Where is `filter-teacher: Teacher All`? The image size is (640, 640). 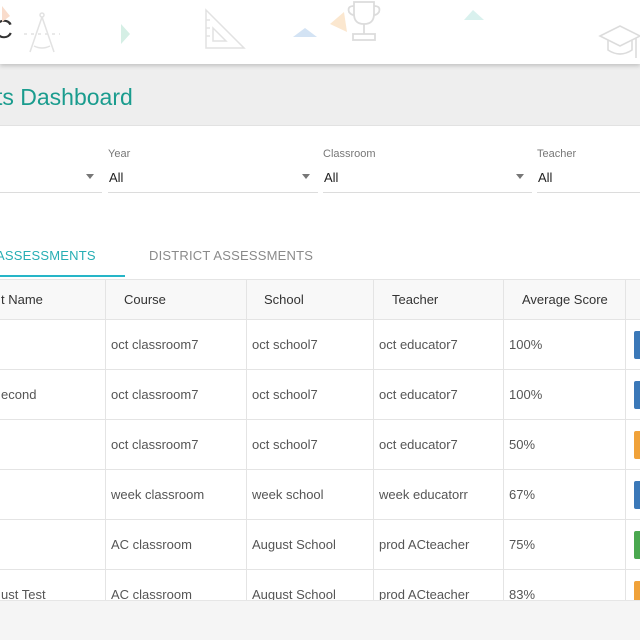 filter-teacher: Teacher All is located at coordinates (588, 171).